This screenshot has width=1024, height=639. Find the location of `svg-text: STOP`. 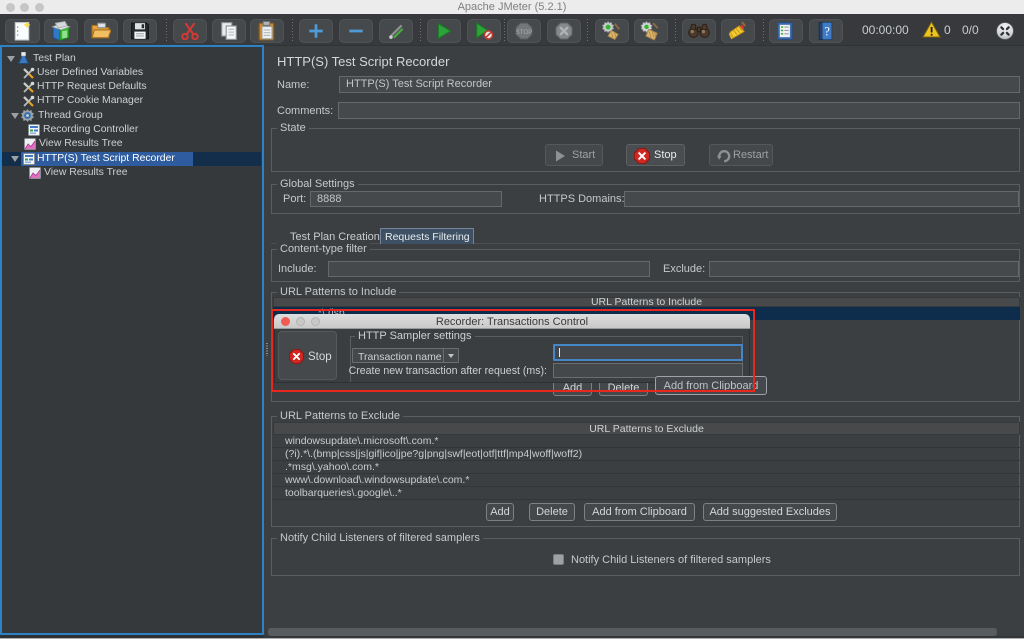

svg-text: STOP is located at coordinates (524, 32).